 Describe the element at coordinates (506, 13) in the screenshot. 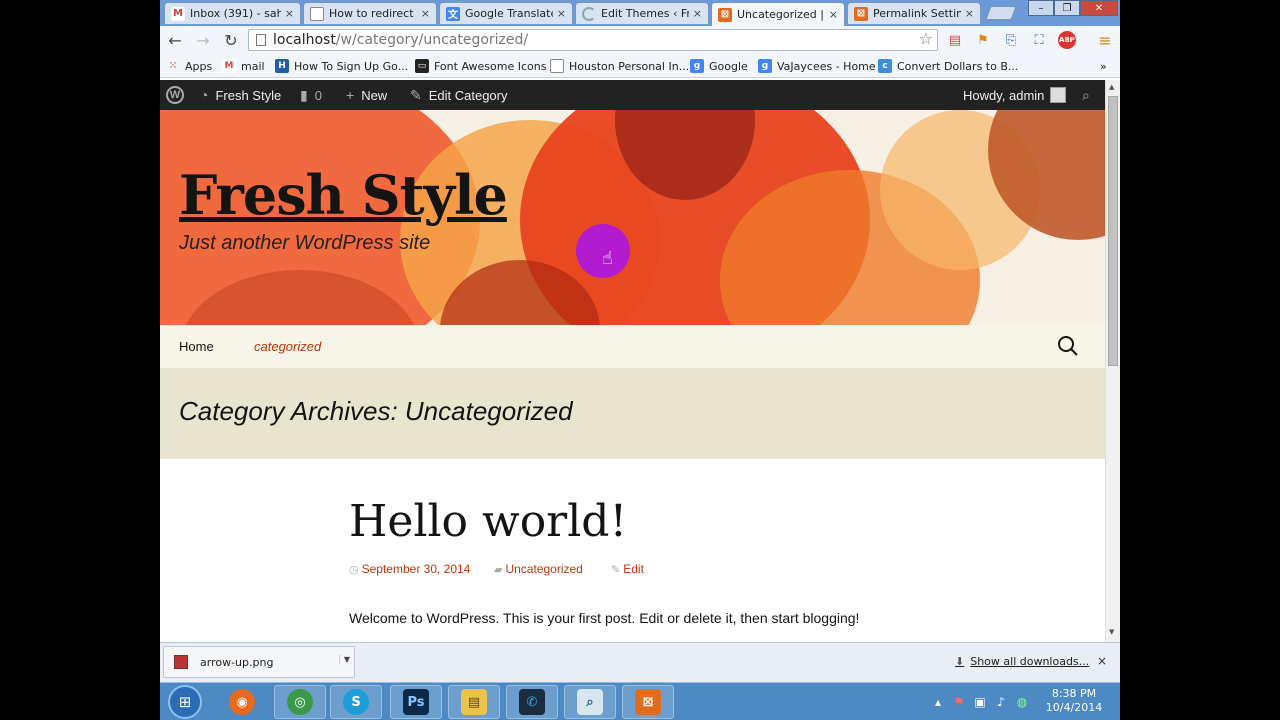

I see `tab-translate: 文 Google Translate ×` at that location.